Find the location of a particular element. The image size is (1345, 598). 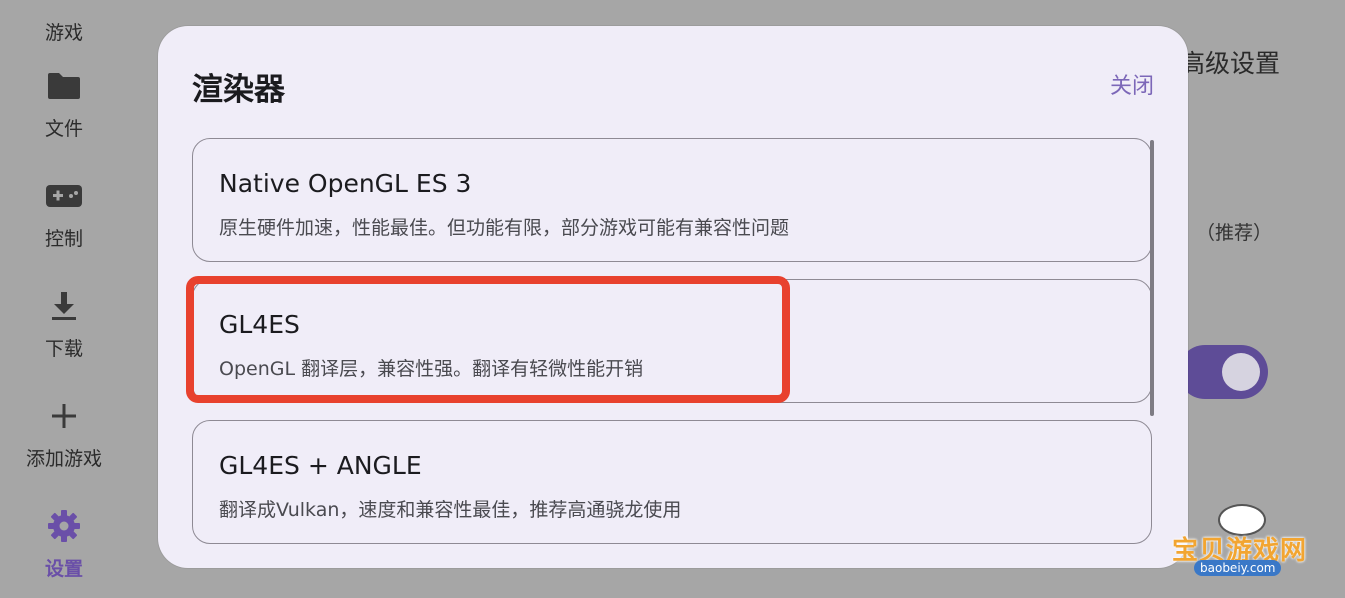

plus-icon is located at coordinates (64, 416).